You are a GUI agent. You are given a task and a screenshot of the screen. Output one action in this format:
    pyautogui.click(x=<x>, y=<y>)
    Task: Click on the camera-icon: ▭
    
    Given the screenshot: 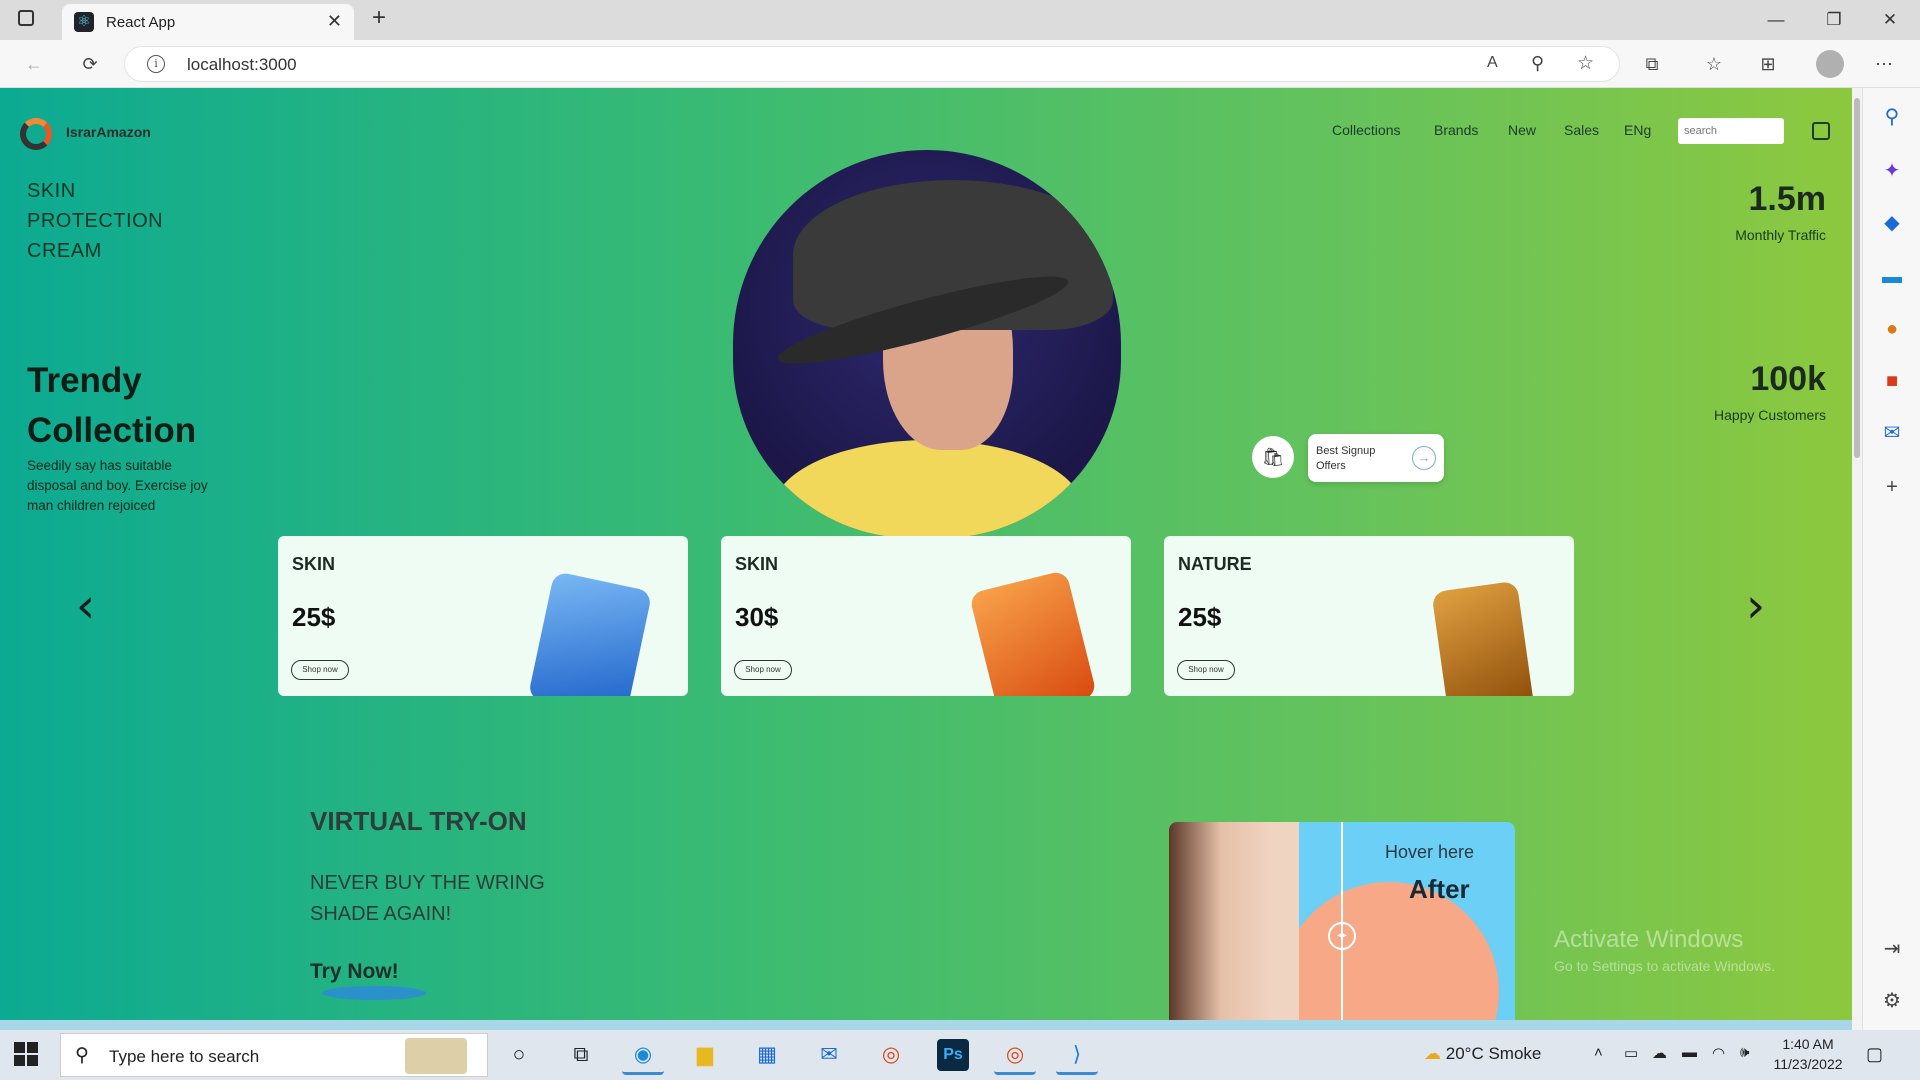 What is the action you would take?
    pyautogui.click(x=1631, y=1053)
    